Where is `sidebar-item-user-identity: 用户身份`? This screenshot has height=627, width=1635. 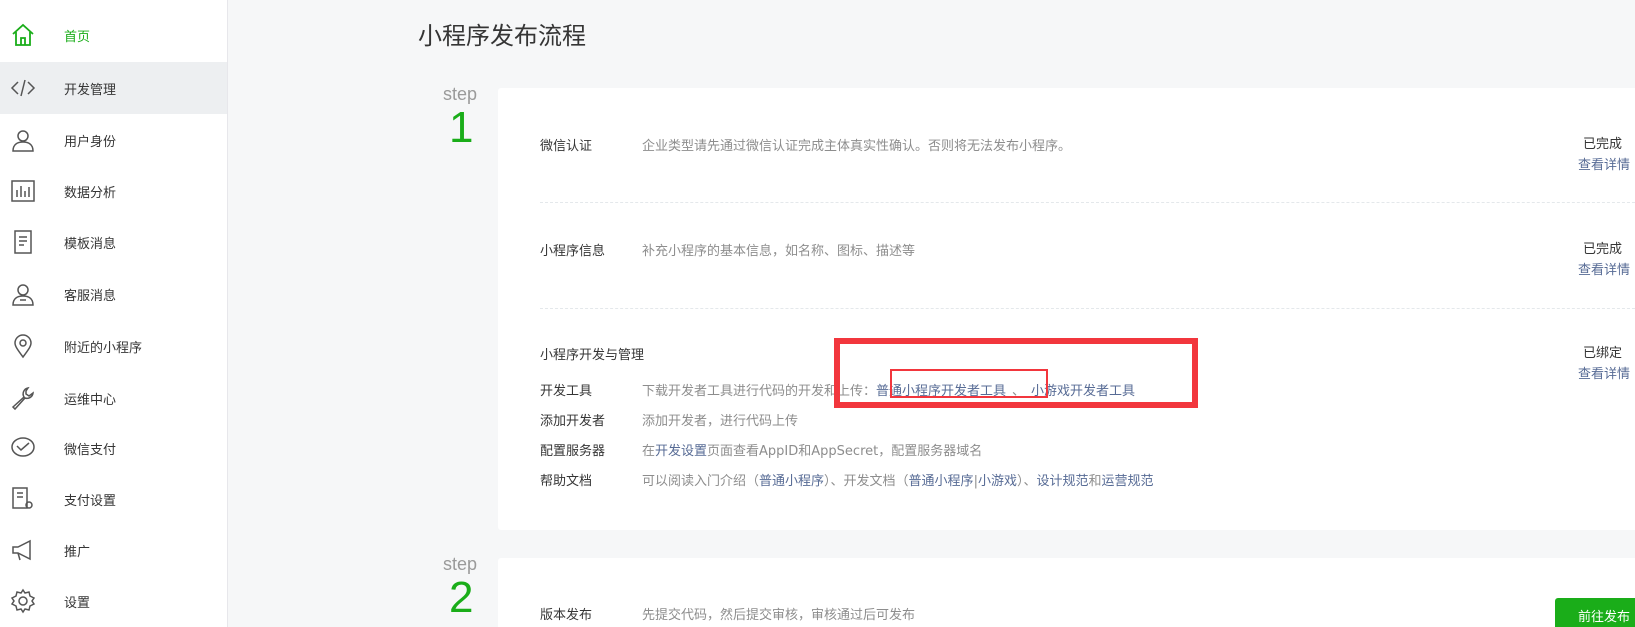
sidebar-item-user-identity: 用户身份 is located at coordinates (113, 140).